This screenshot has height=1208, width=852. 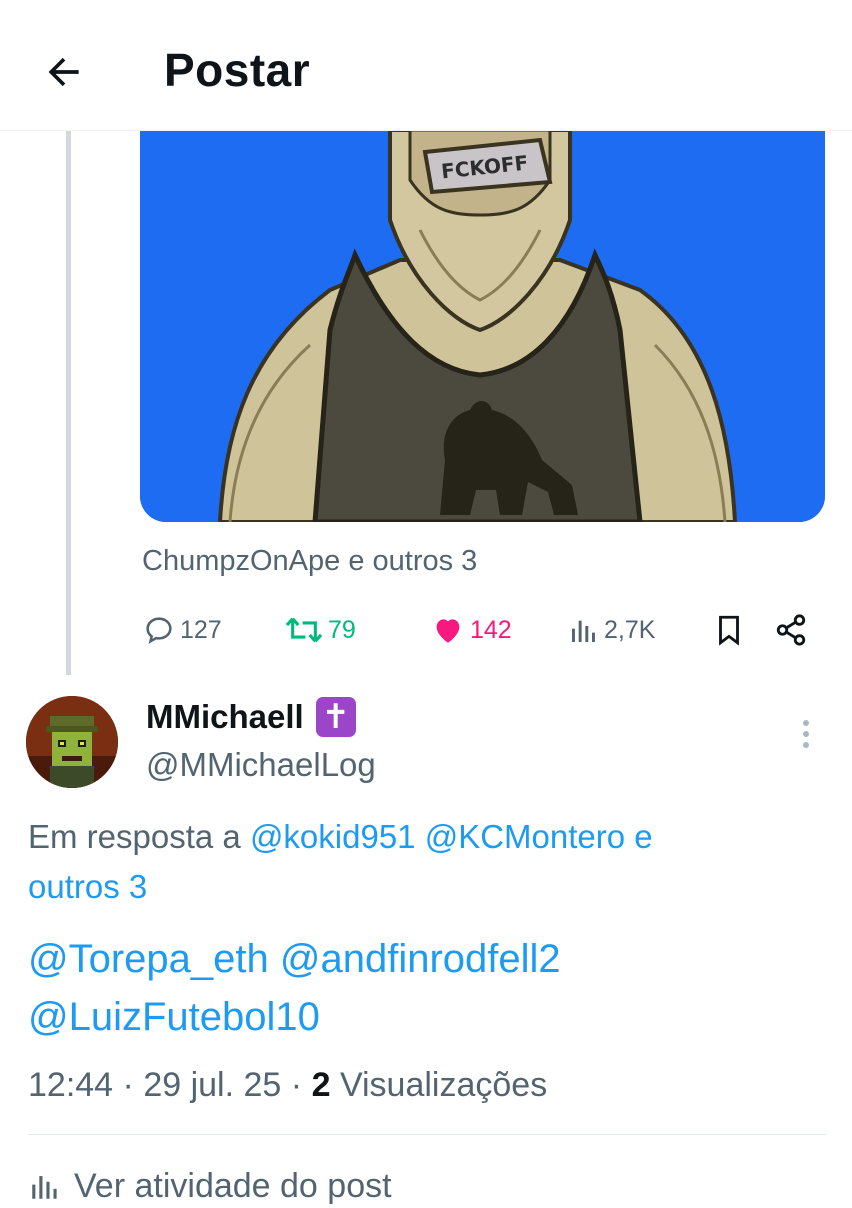 I want to click on reply-to-mention: @kokid951, so click(x=333, y=836).